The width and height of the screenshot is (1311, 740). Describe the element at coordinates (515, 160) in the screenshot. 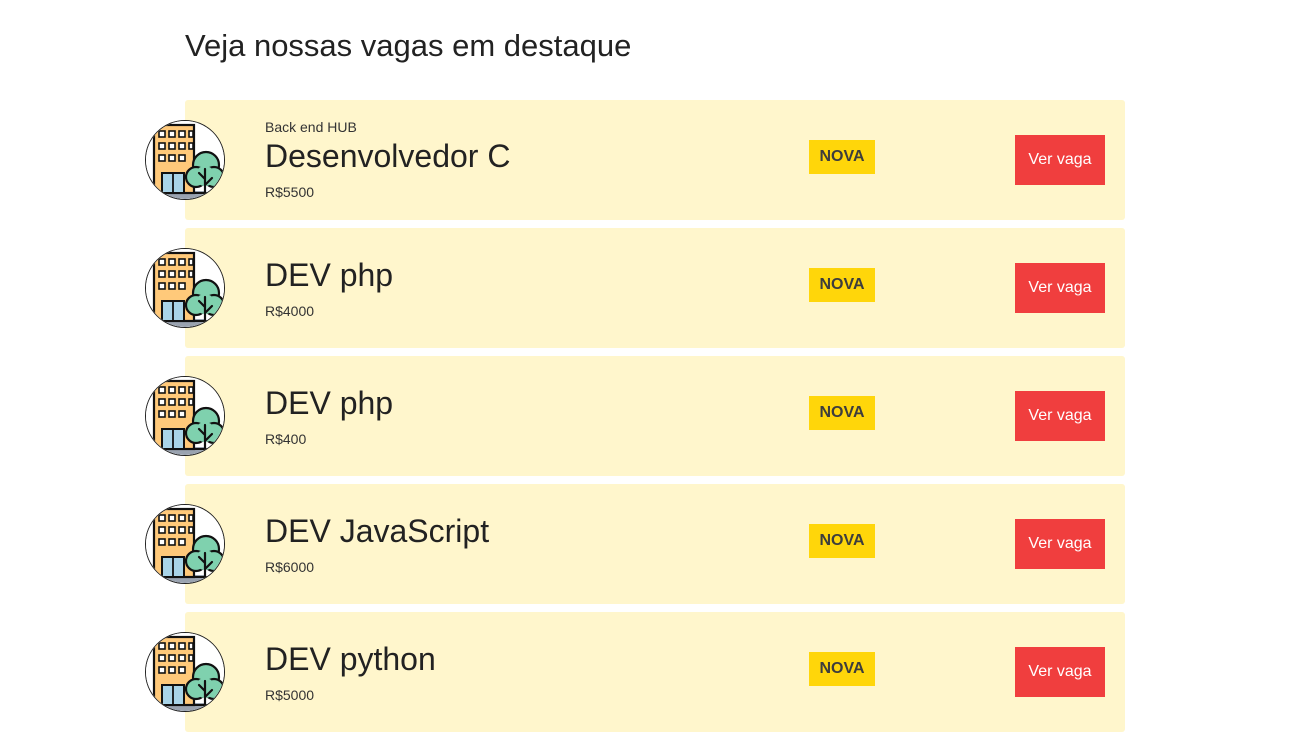

I see `job-info: Back end HUB Desenvolvedor C R$5500` at that location.